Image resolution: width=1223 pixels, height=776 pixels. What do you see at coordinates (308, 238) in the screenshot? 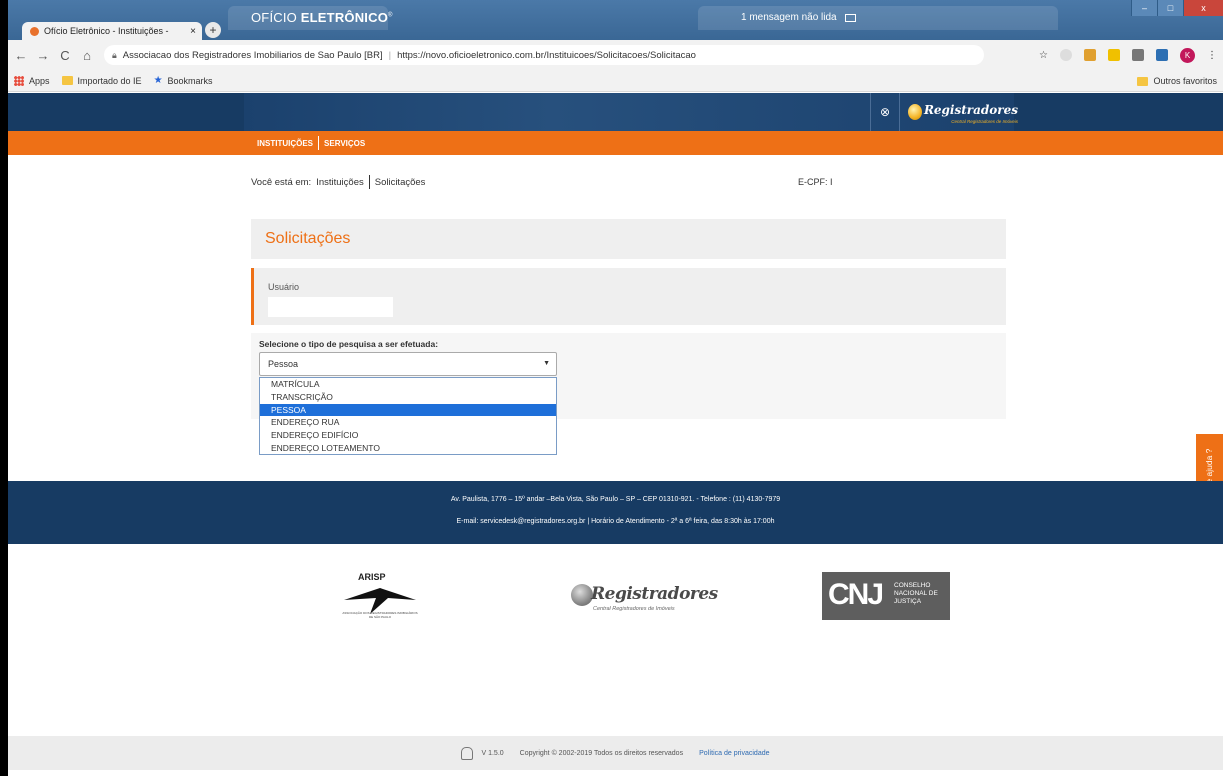
I see `page-title: Solicitações` at bounding box center [308, 238].